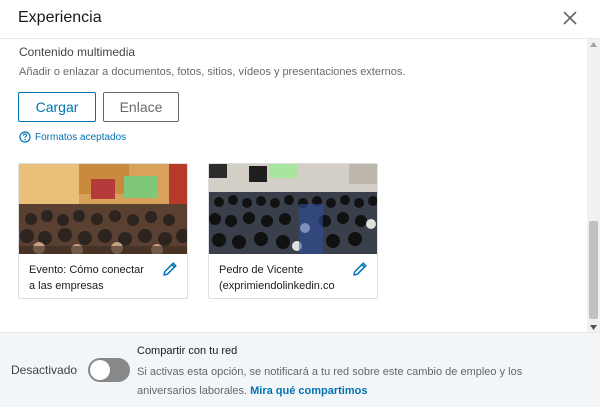 This screenshot has width=600, height=407. What do you see at coordinates (141, 107) in the screenshot?
I see `link-button: Enlace` at bounding box center [141, 107].